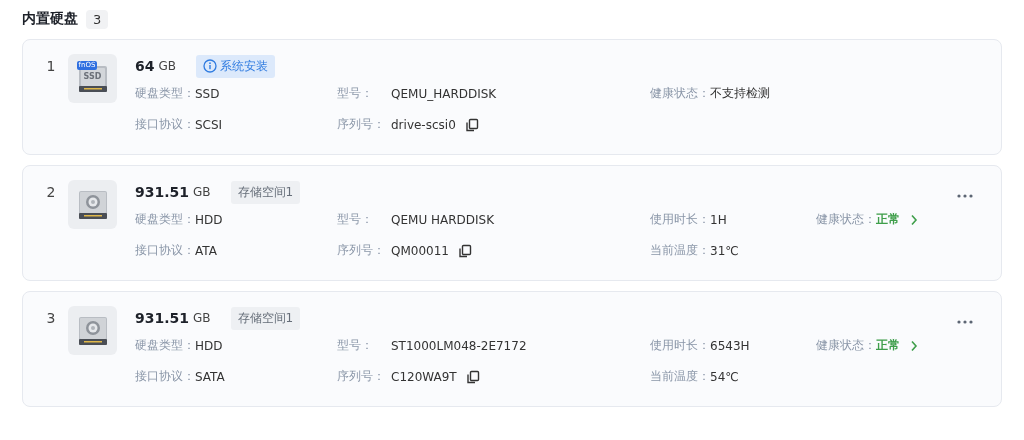 The image size is (1024, 440). I want to click on field-value: 6543H, so click(730, 345).